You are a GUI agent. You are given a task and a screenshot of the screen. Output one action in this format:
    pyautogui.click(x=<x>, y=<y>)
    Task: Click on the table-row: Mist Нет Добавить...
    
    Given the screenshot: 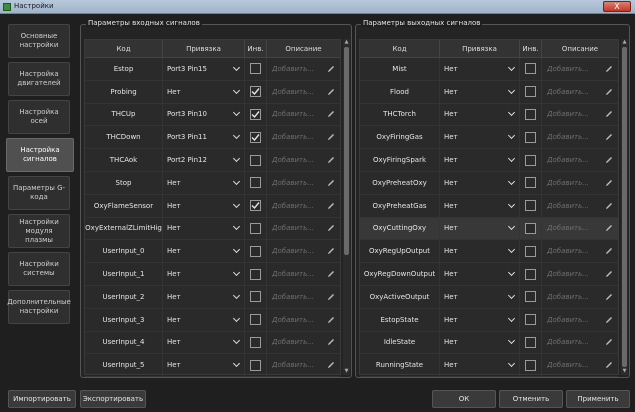 What is the action you would take?
    pyautogui.click(x=489, y=69)
    